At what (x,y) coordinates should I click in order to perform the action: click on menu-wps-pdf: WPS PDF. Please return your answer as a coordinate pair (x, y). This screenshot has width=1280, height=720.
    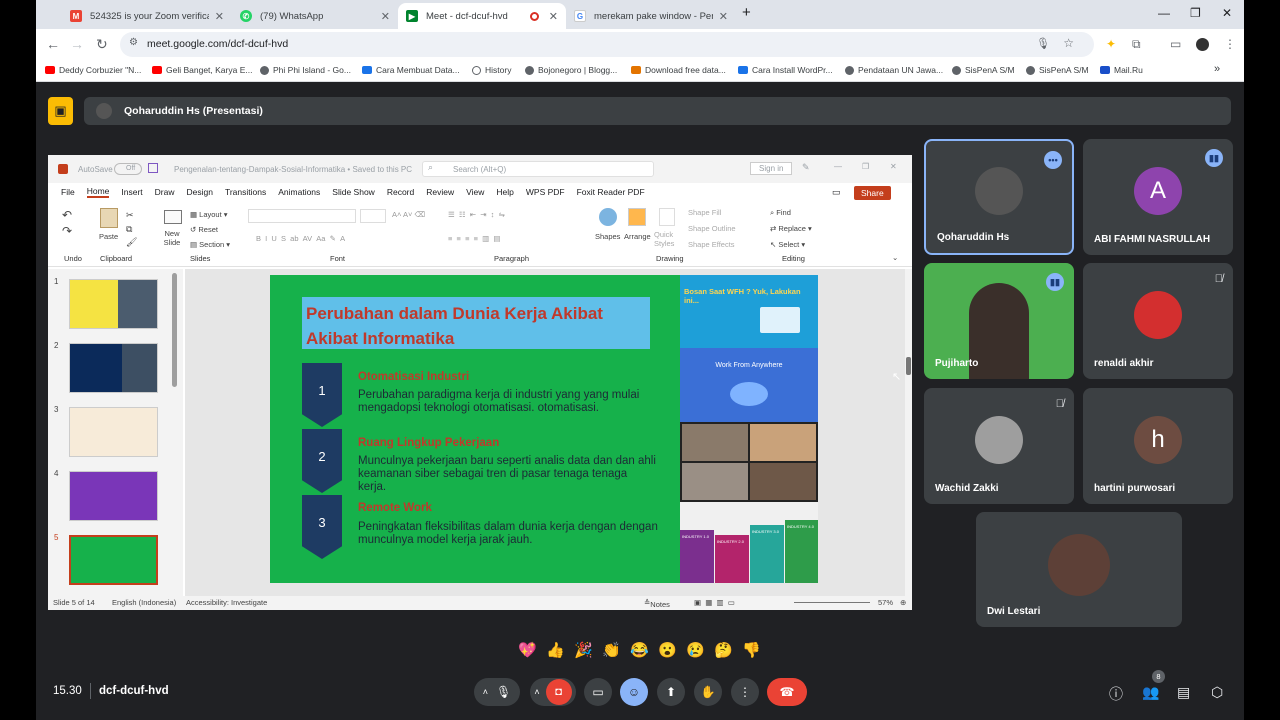
    Looking at the image, I should click on (545, 192).